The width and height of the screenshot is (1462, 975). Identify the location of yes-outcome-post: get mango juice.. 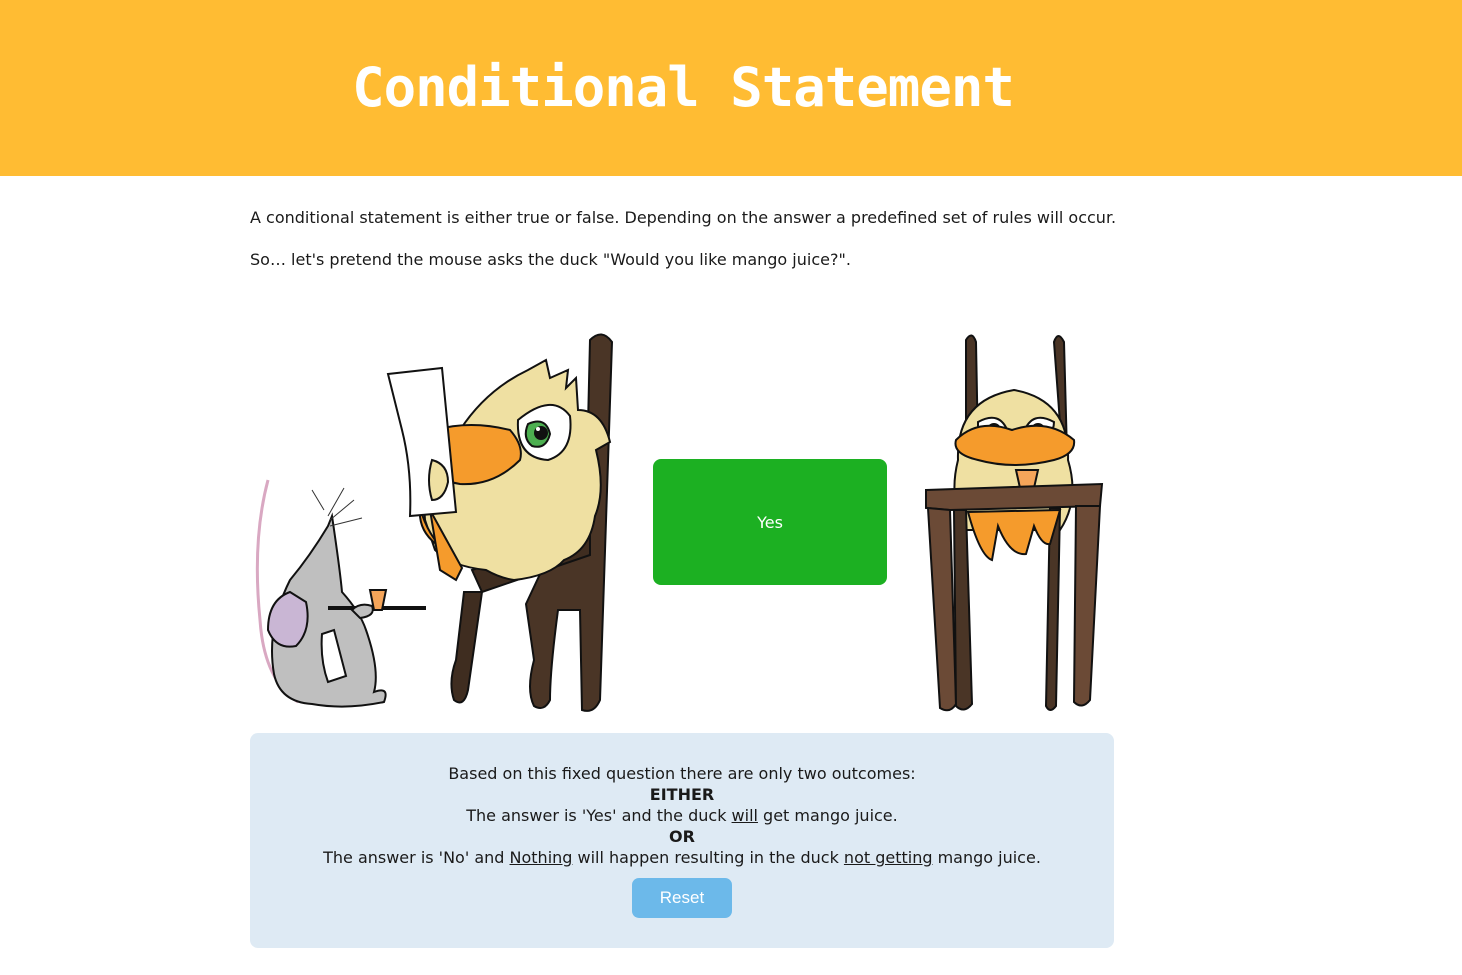
(827, 815).